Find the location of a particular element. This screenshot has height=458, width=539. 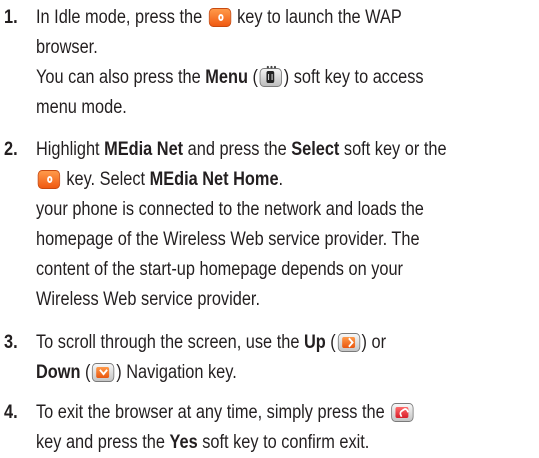

text-run: soft key or the is located at coordinates (393, 149).